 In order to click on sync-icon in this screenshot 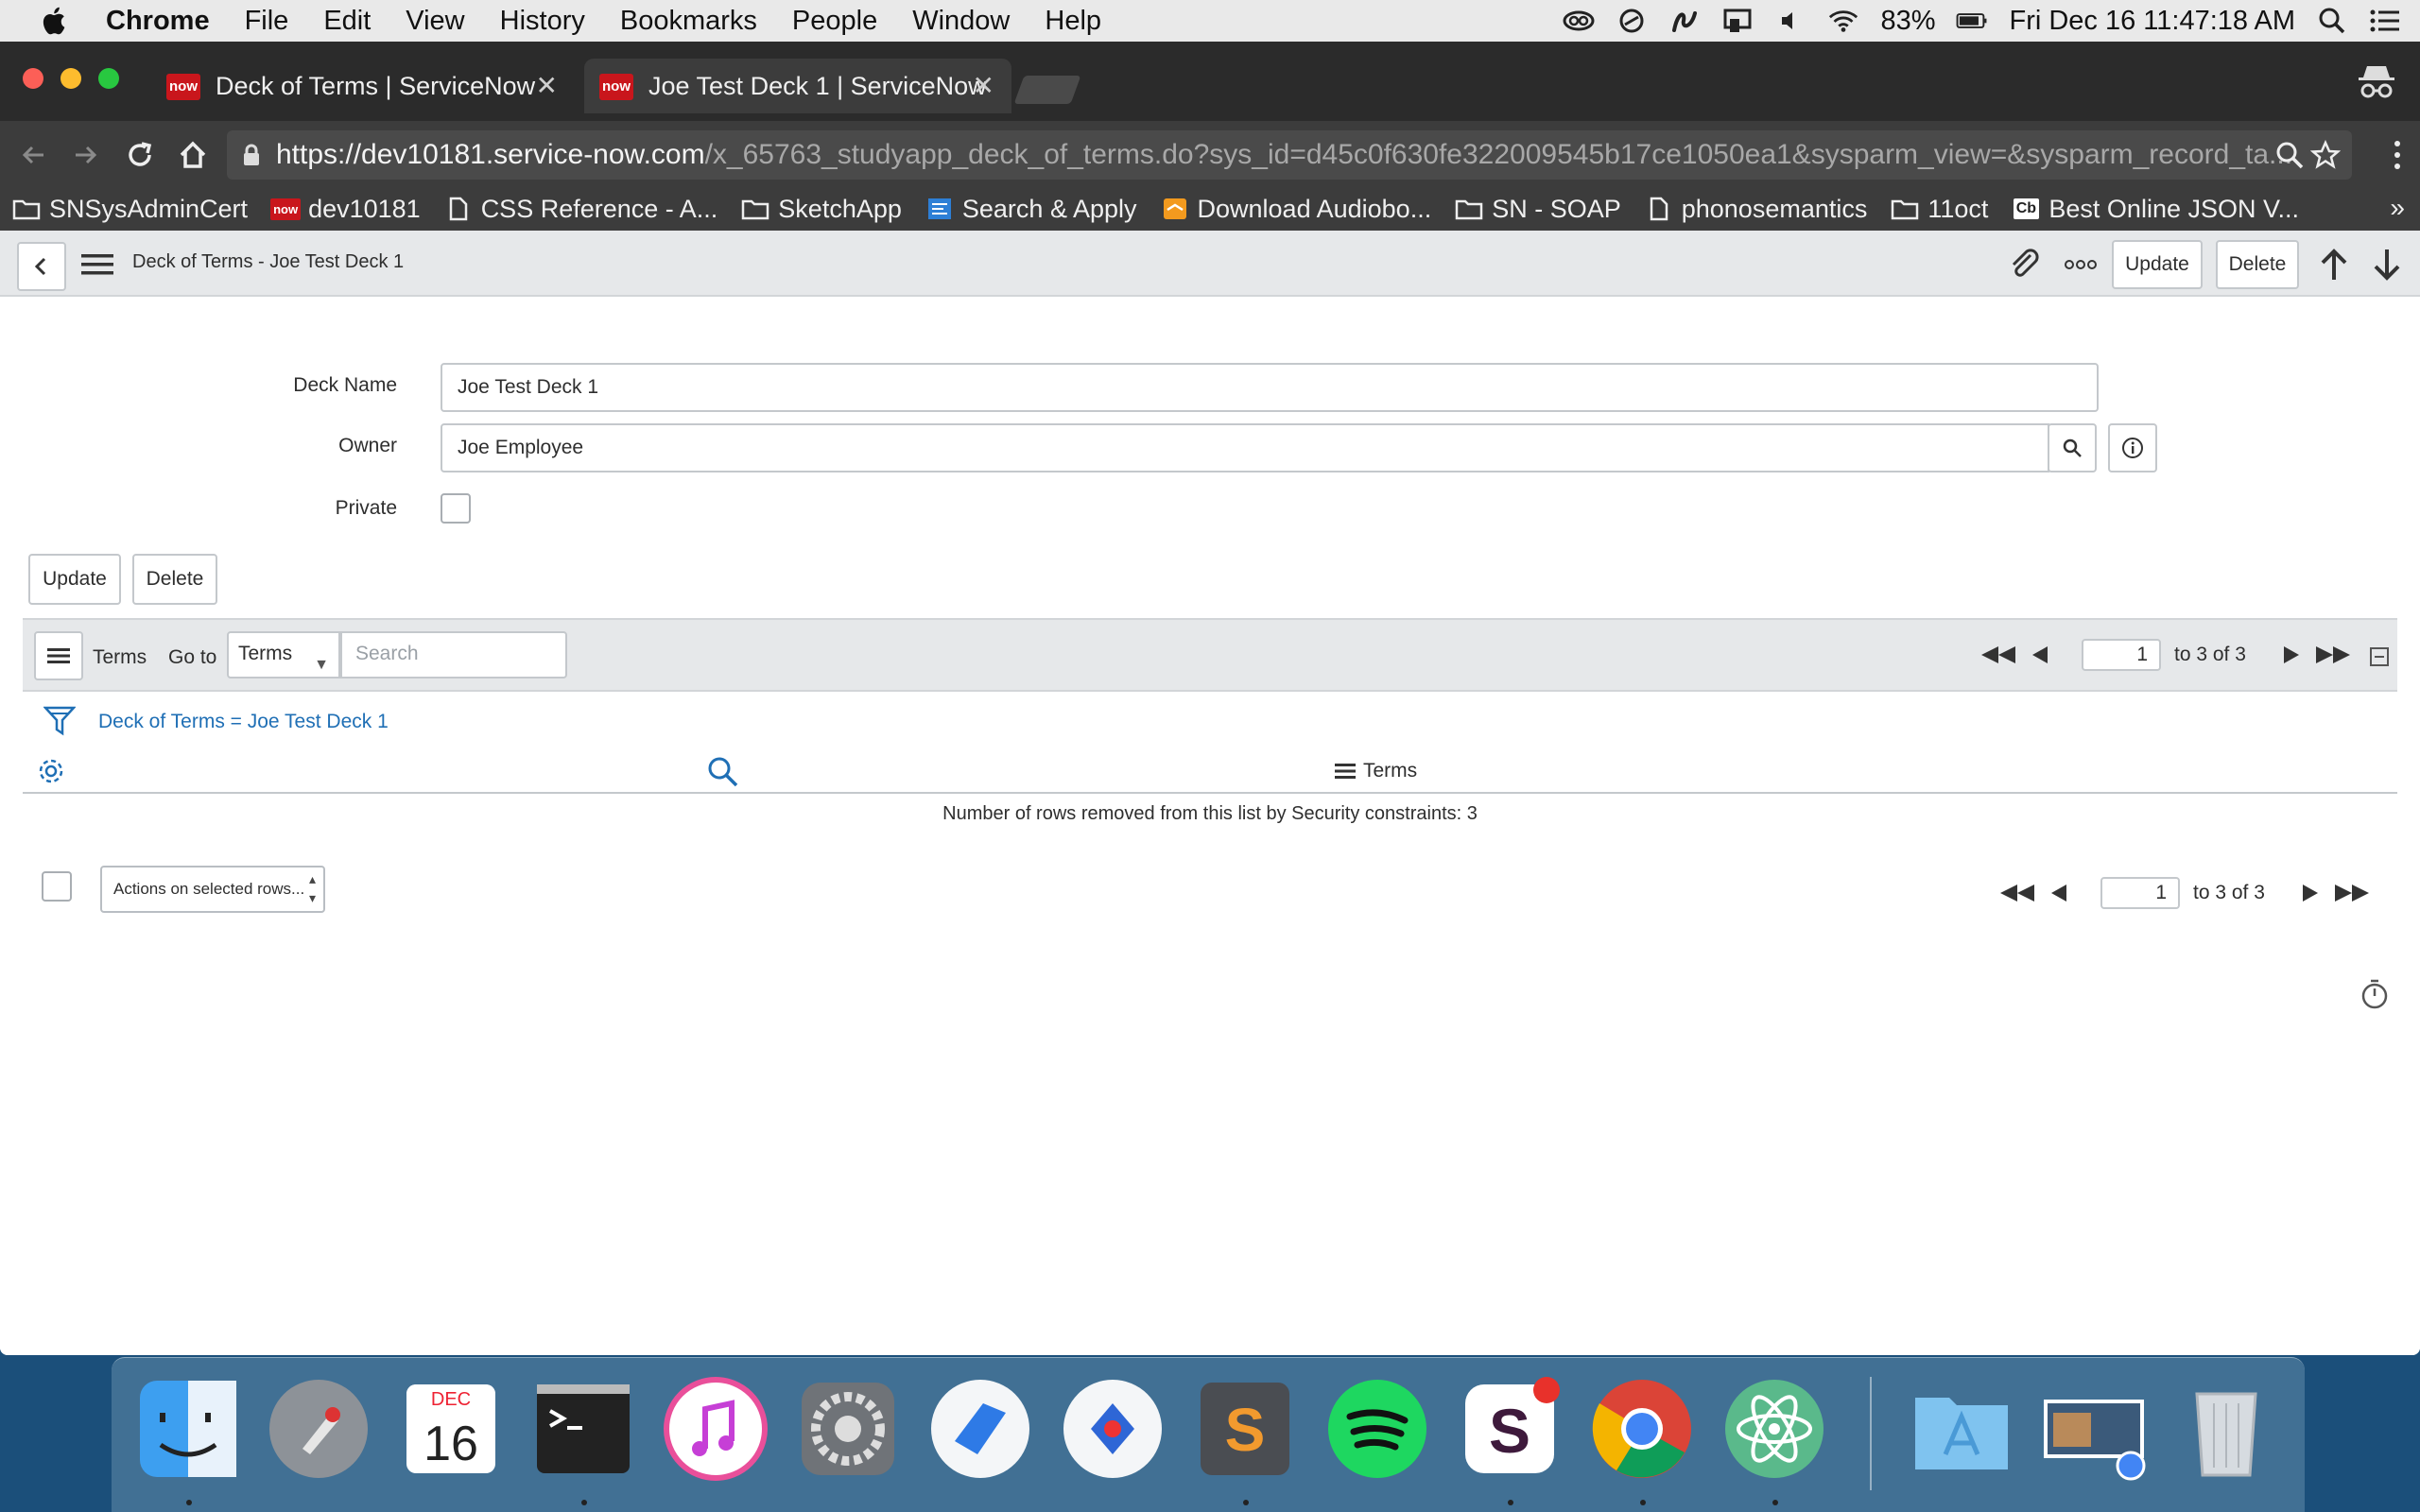, I will do `click(1632, 21)`.